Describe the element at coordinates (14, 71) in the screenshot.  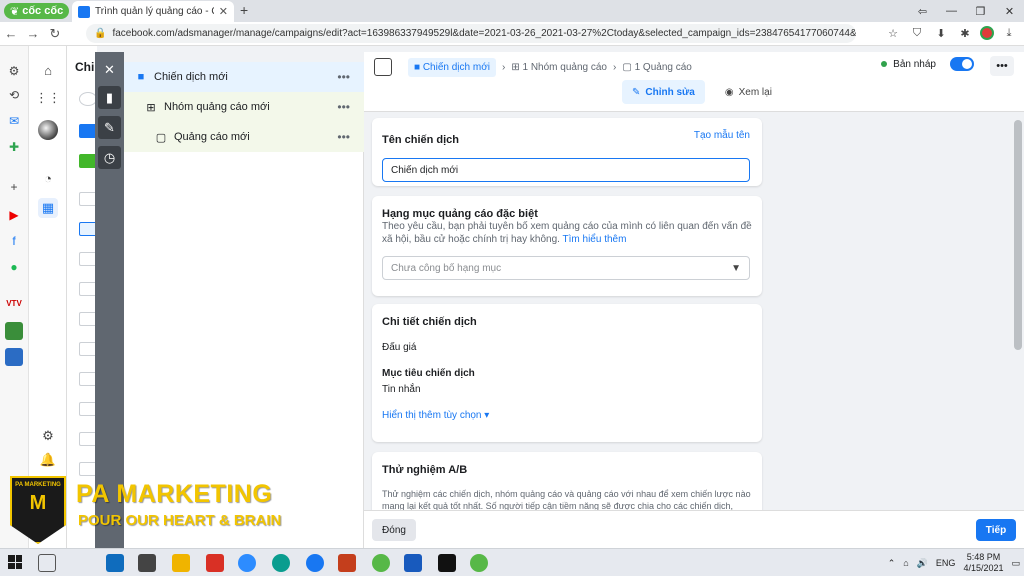
I see `settings-gear-icon: ⚙` at that location.